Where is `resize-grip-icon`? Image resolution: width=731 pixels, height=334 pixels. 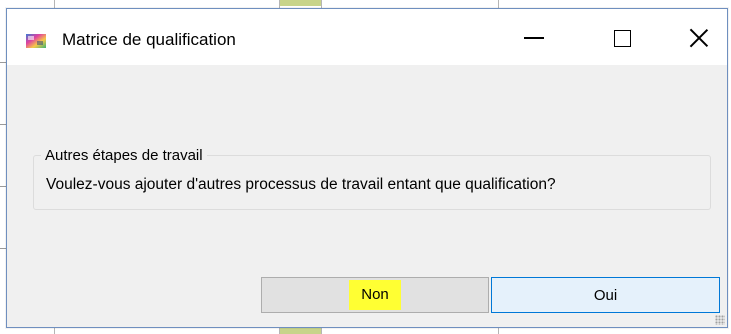
resize-grip-icon is located at coordinates (720, 320).